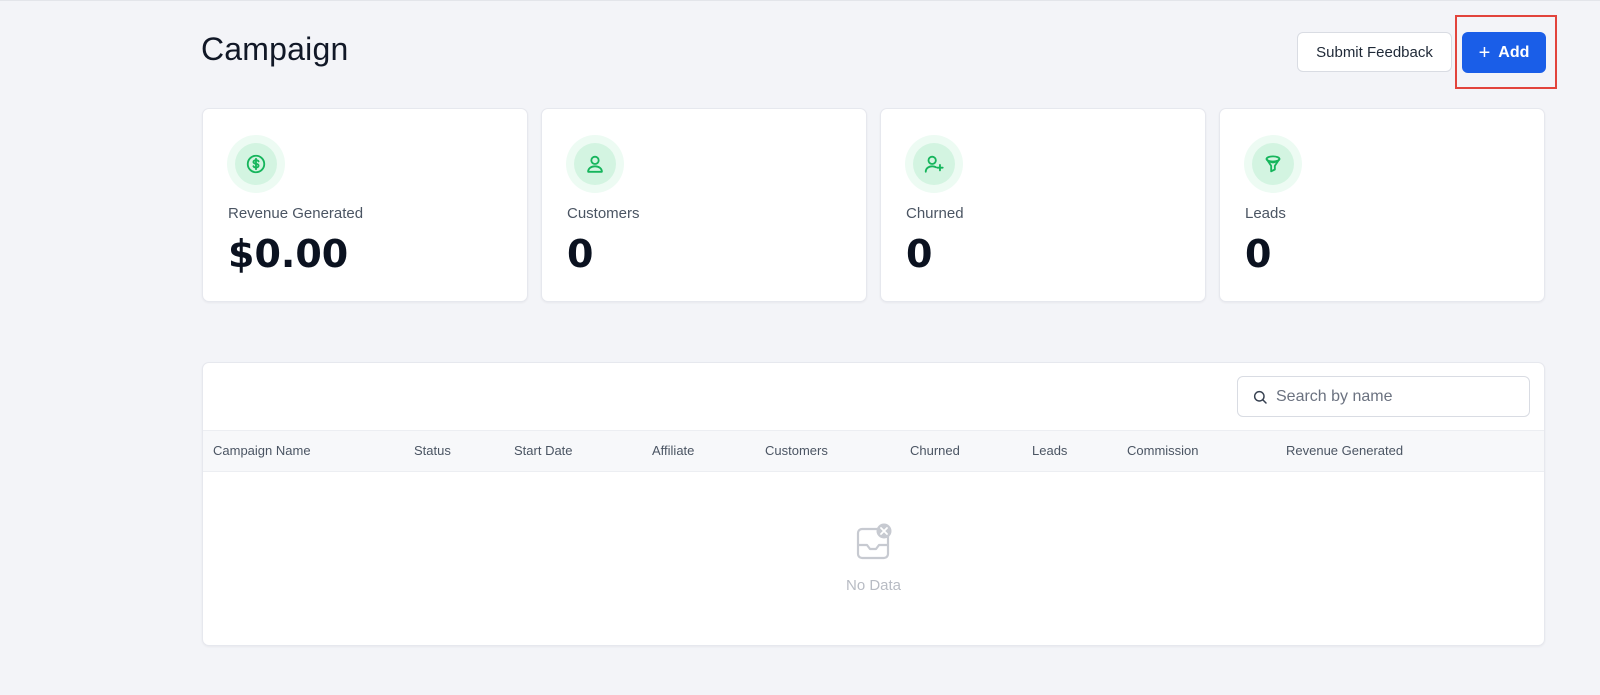  I want to click on user-plus-icon, so click(934, 164).